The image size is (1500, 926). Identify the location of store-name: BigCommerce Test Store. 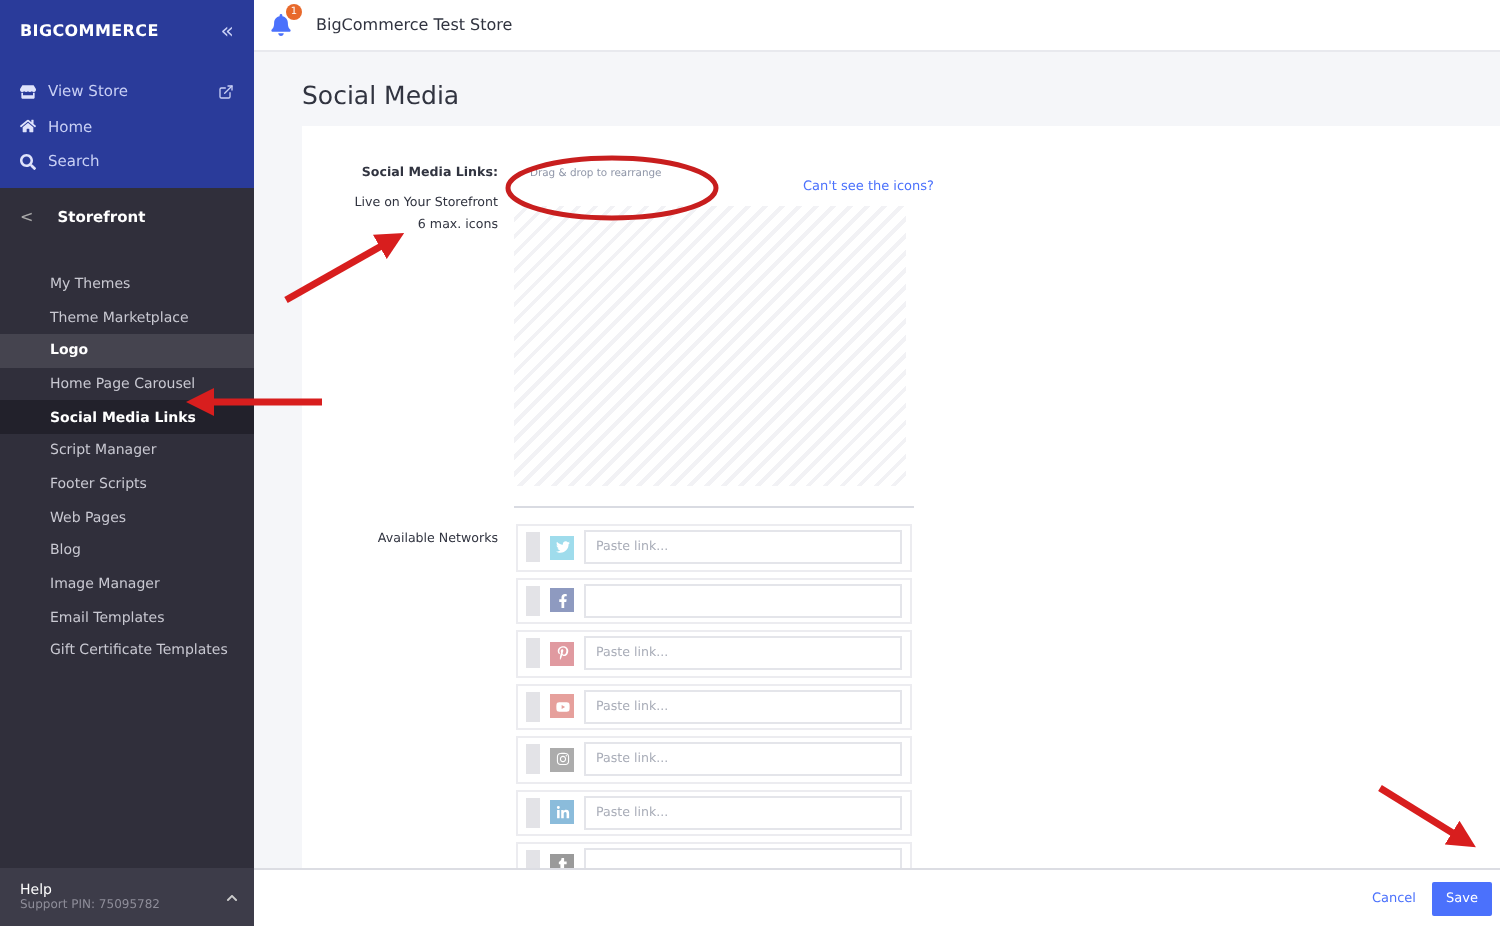
(414, 25).